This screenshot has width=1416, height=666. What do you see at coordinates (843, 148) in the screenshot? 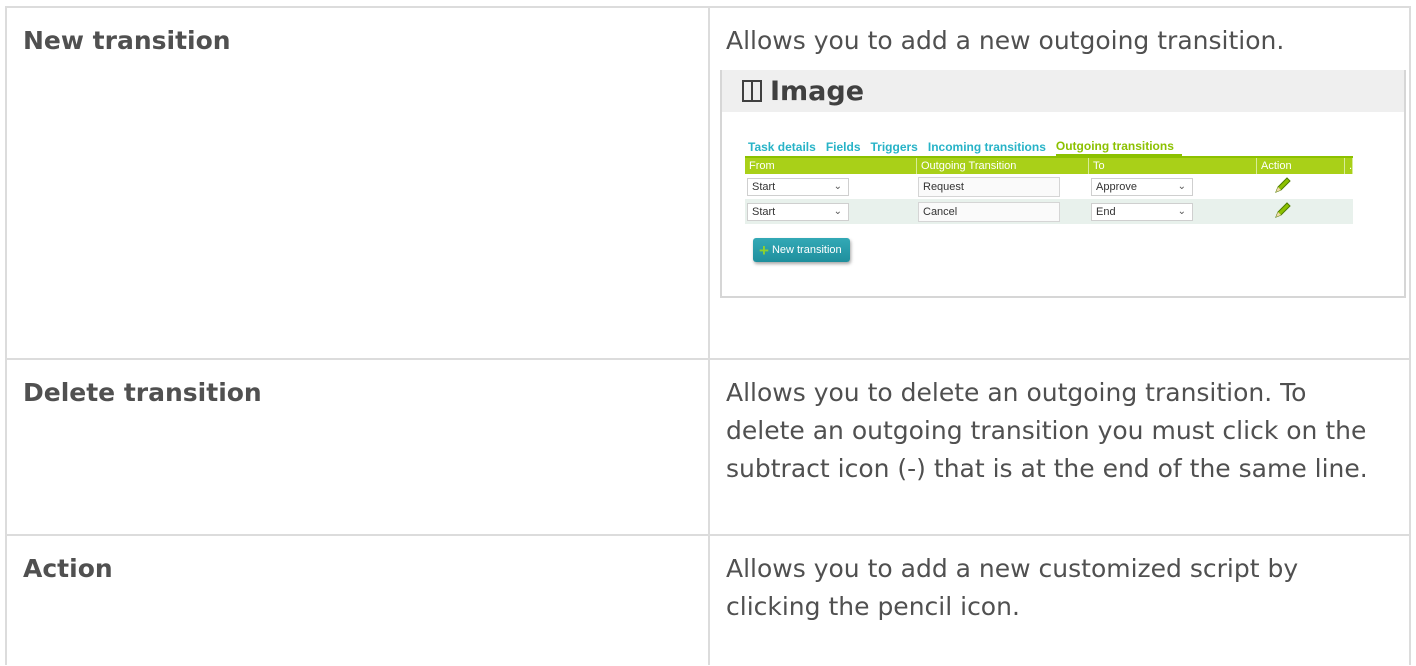
I see `tab-fields: Fields` at bounding box center [843, 148].